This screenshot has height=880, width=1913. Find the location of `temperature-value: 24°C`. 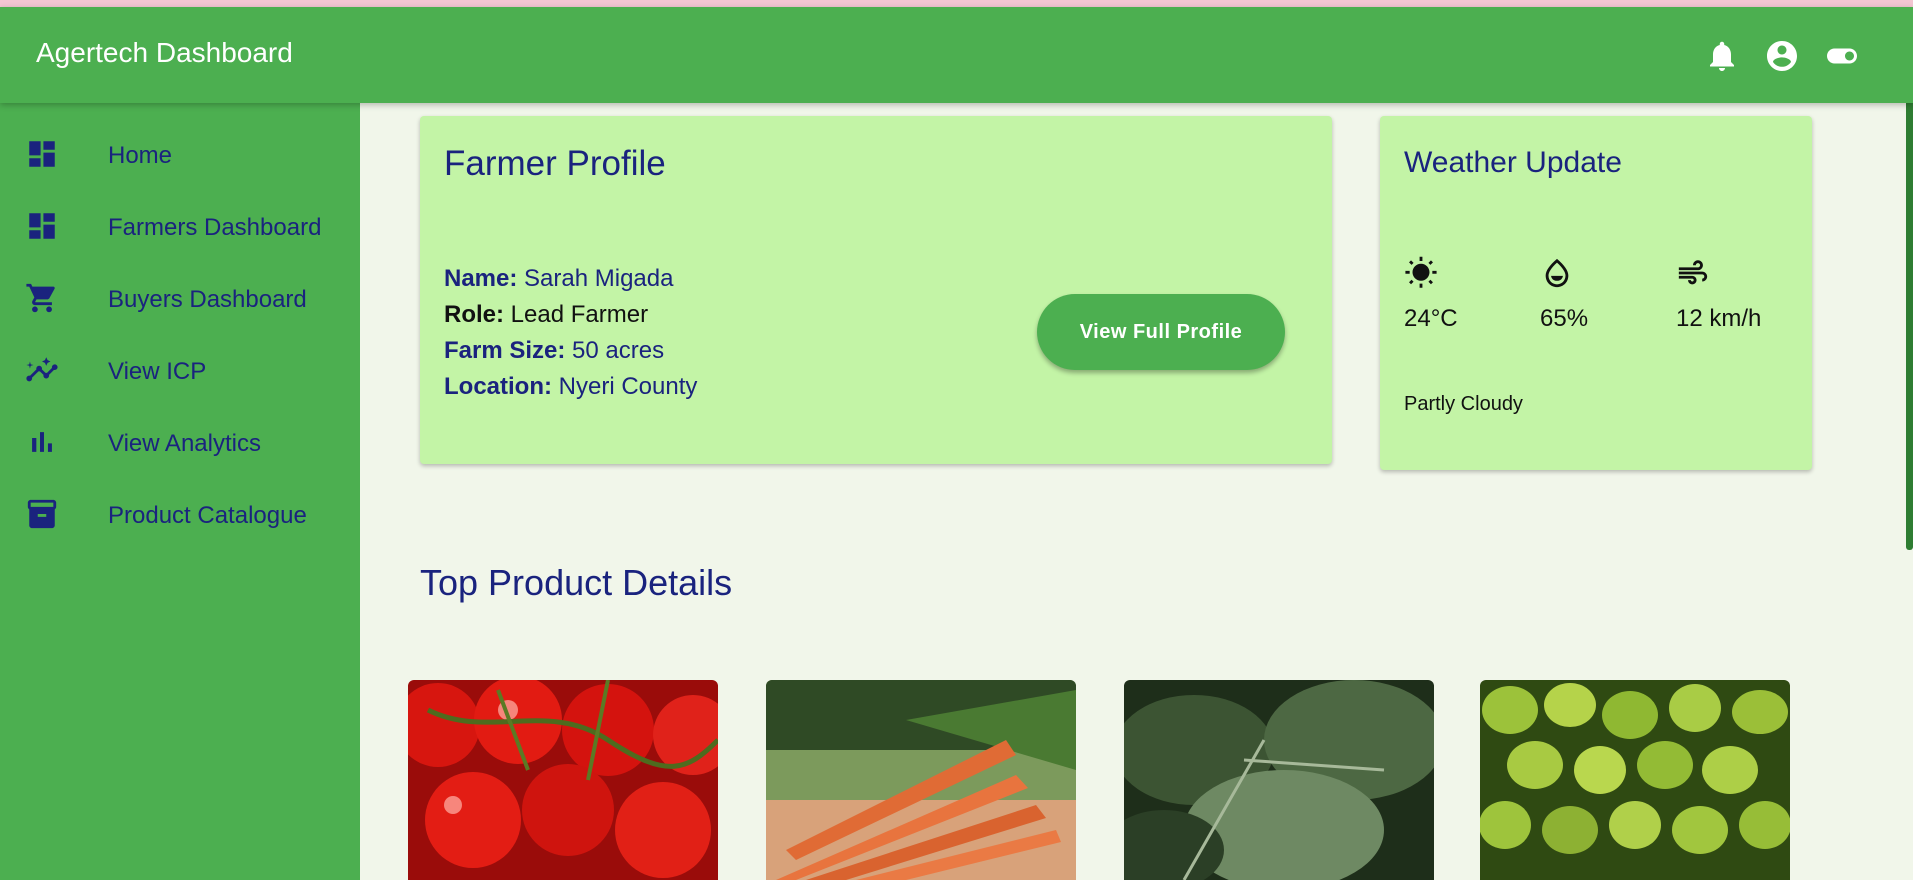

temperature-value: 24°C is located at coordinates (1431, 318).